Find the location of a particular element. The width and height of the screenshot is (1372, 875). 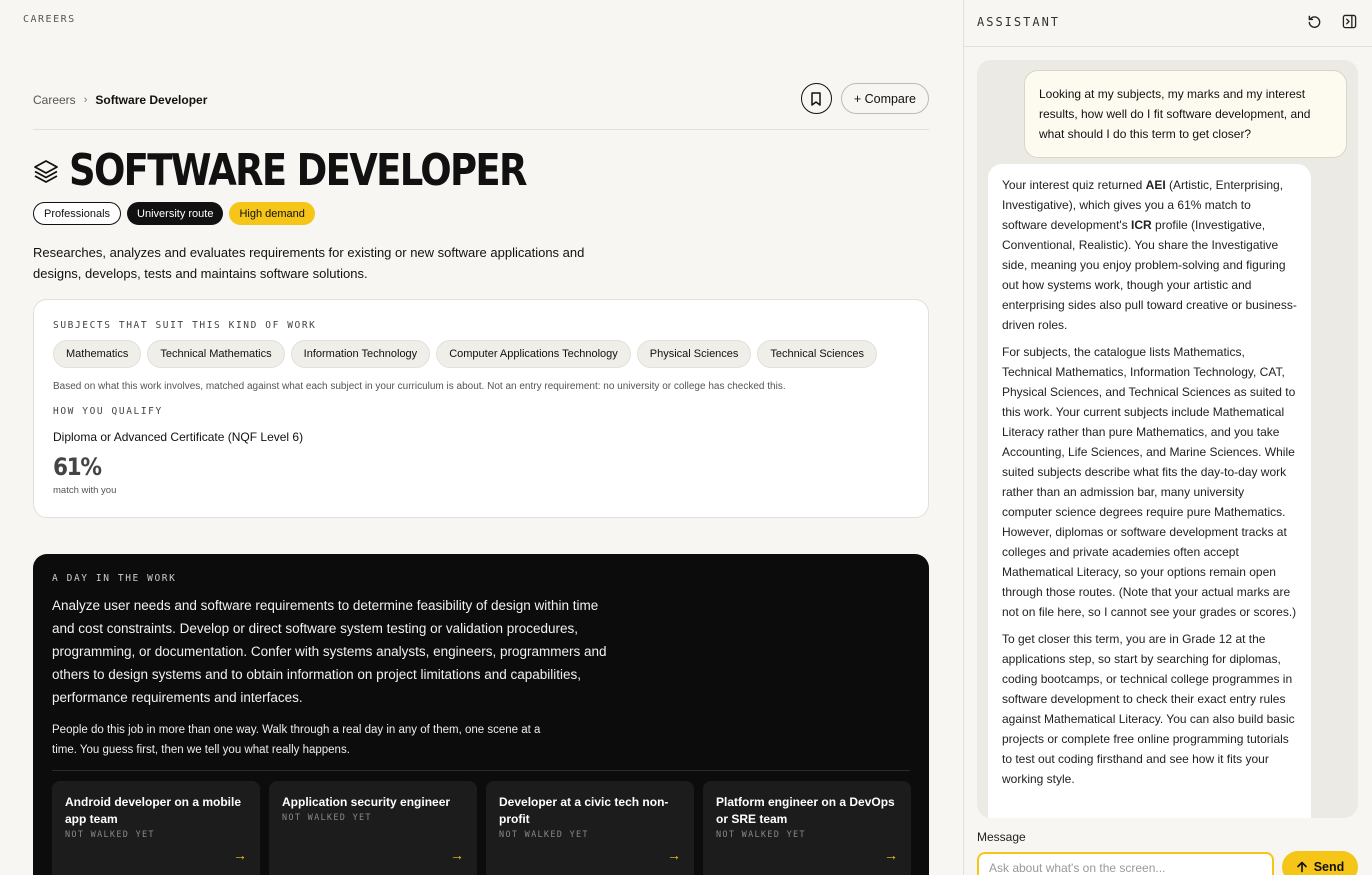

breadcrumb: Careers › Software Developer is located at coordinates (120, 100).